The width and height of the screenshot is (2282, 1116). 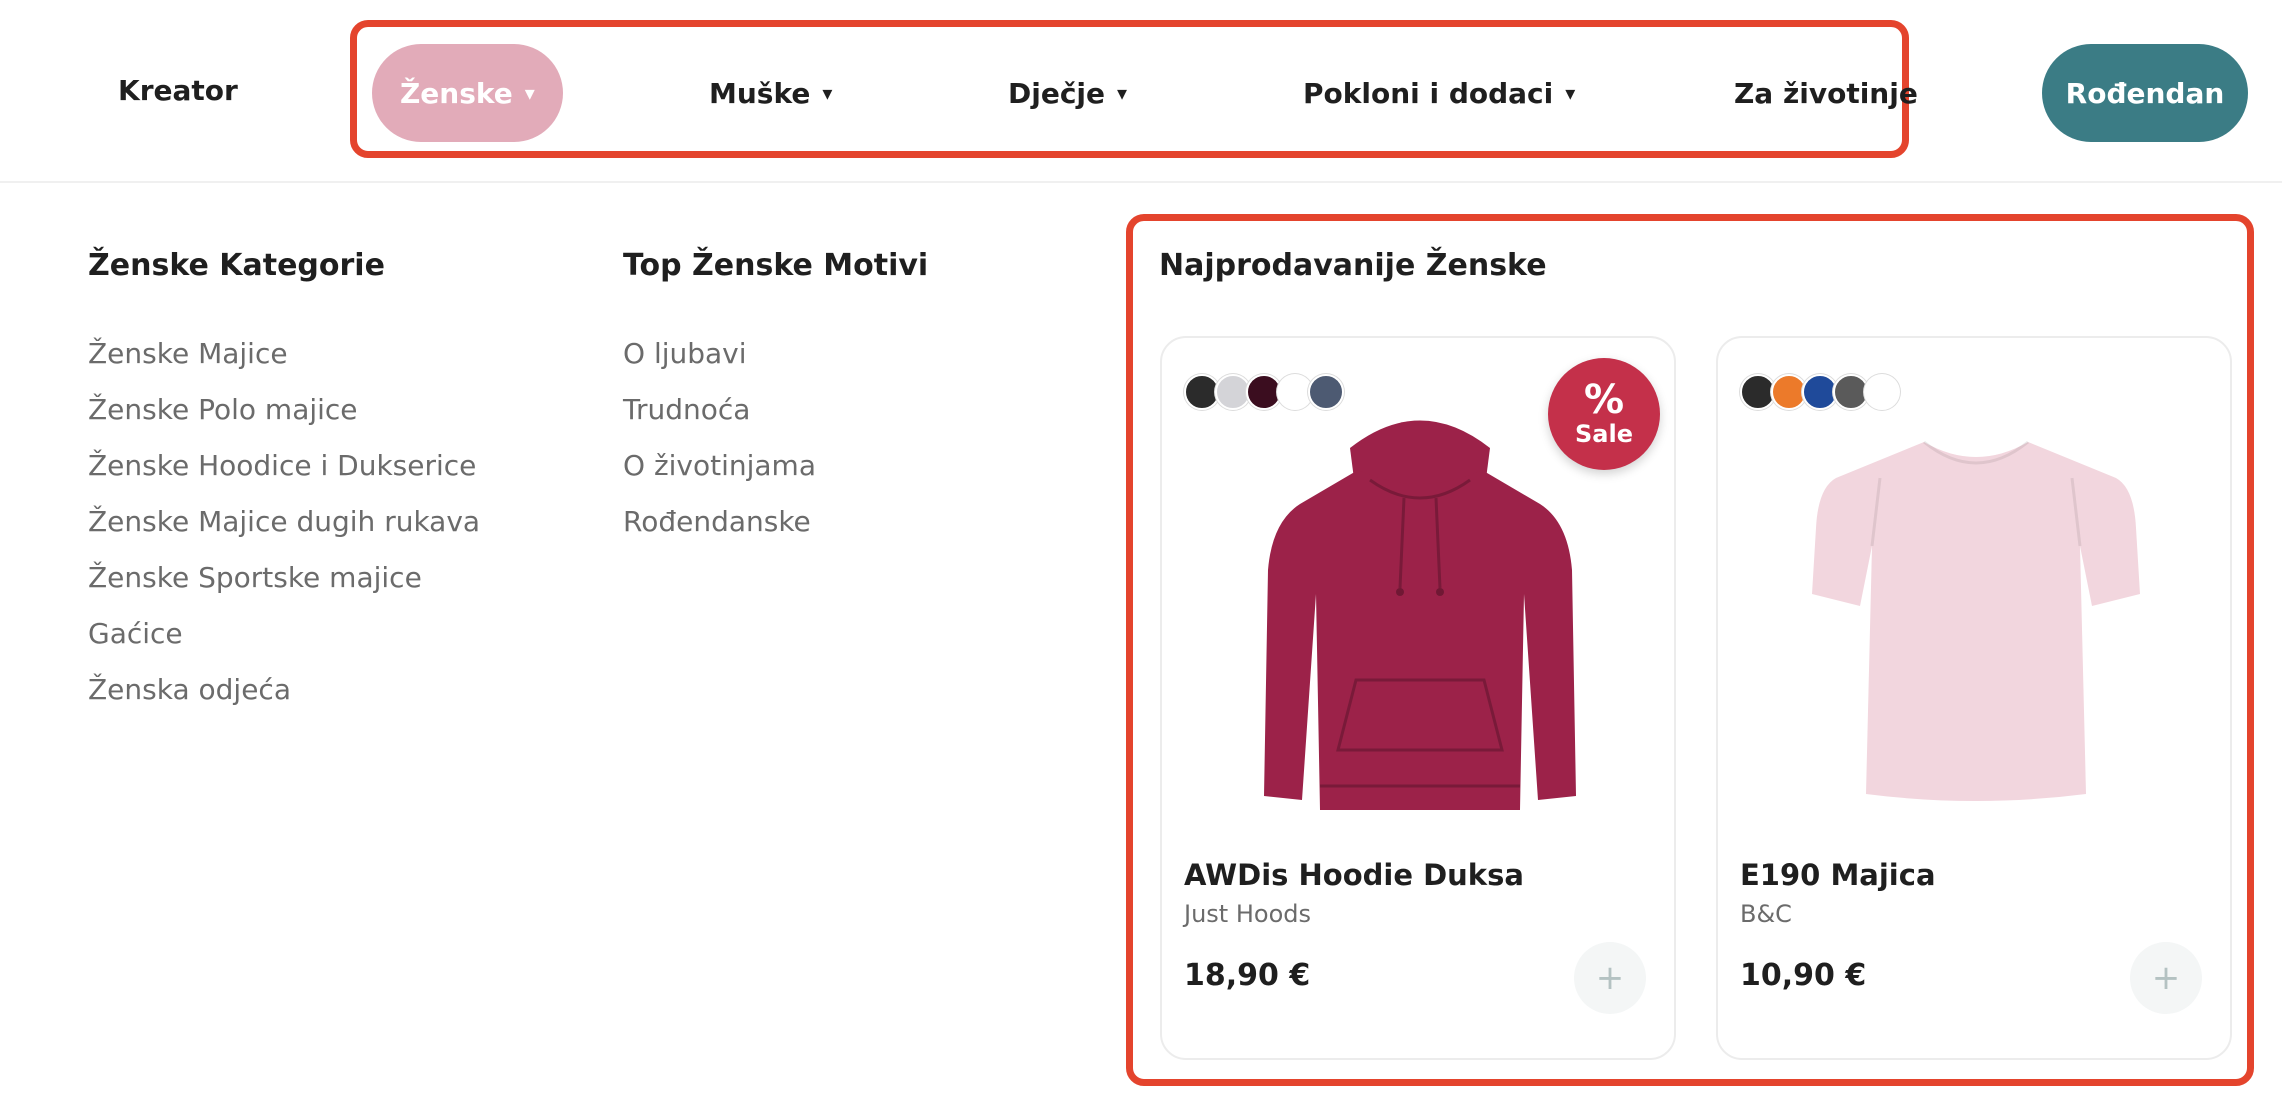 What do you see at coordinates (1604, 400) in the screenshot?
I see `percent-icon: %` at bounding box center [1604, 400].